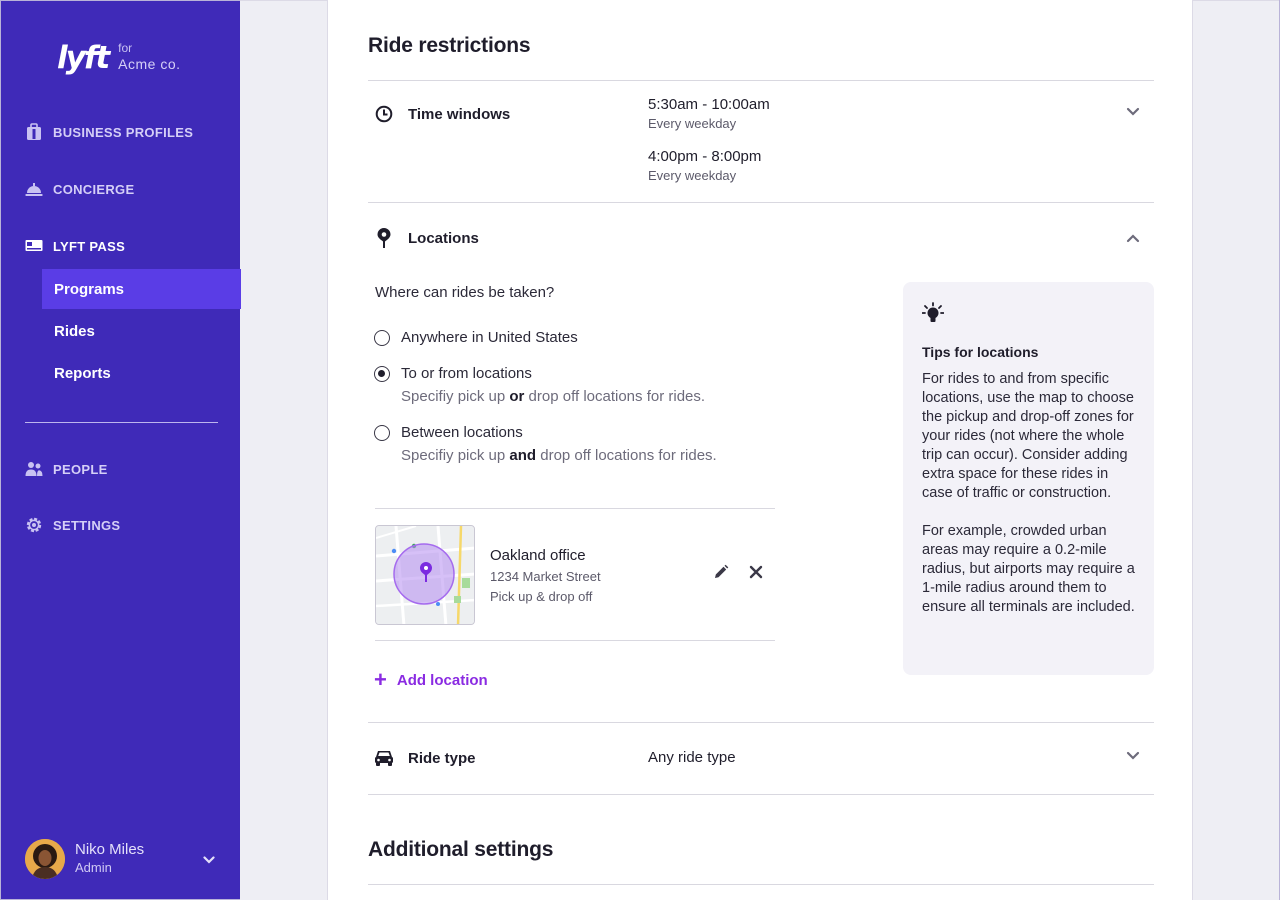 The height and width of the screenshot is (900, 1280). I want to click on radio-anywhere: Anywhere in United States, so click(476, 338).